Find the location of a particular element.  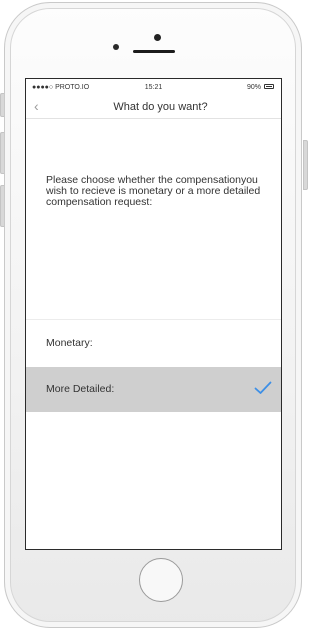

status-bar: ●●●●○ PROTO.IO 15:21 90% is located at coordinates (153, 87).